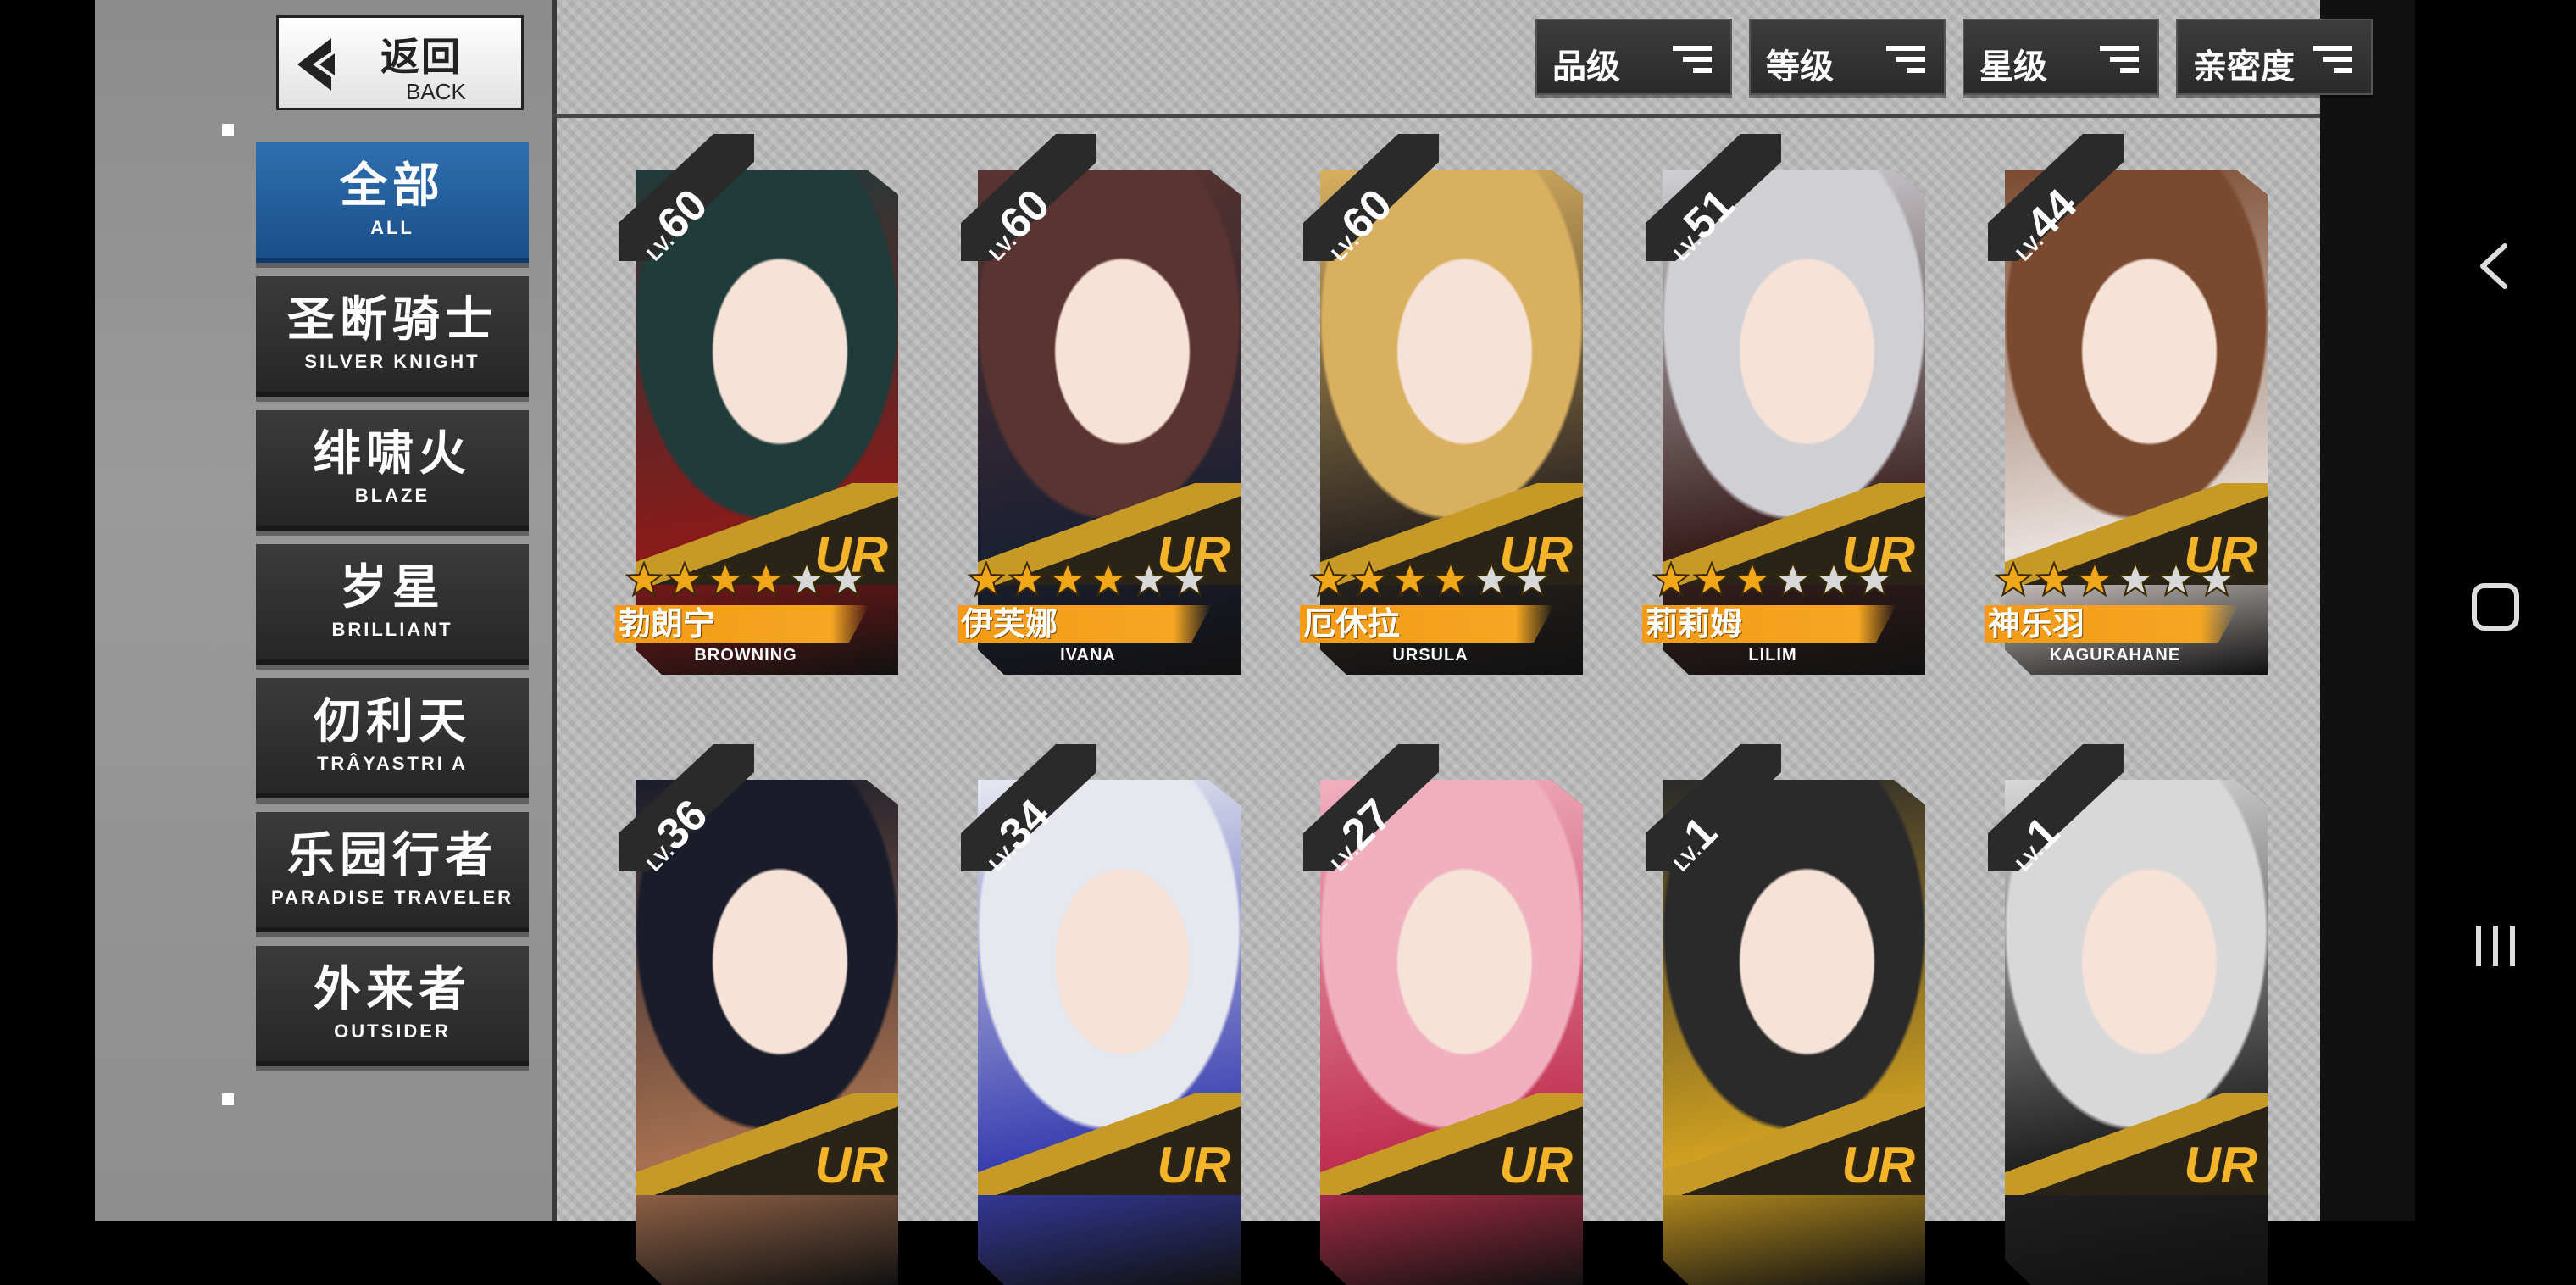  I want to click on character-card: UR 伊芙娜 IVANA LV.60, so click(1103, 405).